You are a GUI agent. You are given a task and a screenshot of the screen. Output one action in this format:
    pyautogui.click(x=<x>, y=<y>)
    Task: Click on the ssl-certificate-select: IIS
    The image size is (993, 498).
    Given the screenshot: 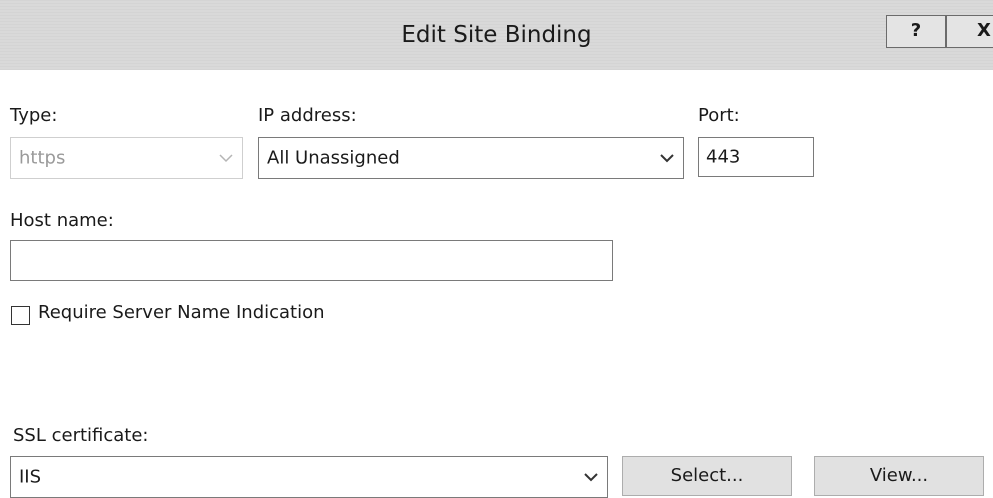 What is the action you would take?
    pyautogui.click(x=309, y=477)
    